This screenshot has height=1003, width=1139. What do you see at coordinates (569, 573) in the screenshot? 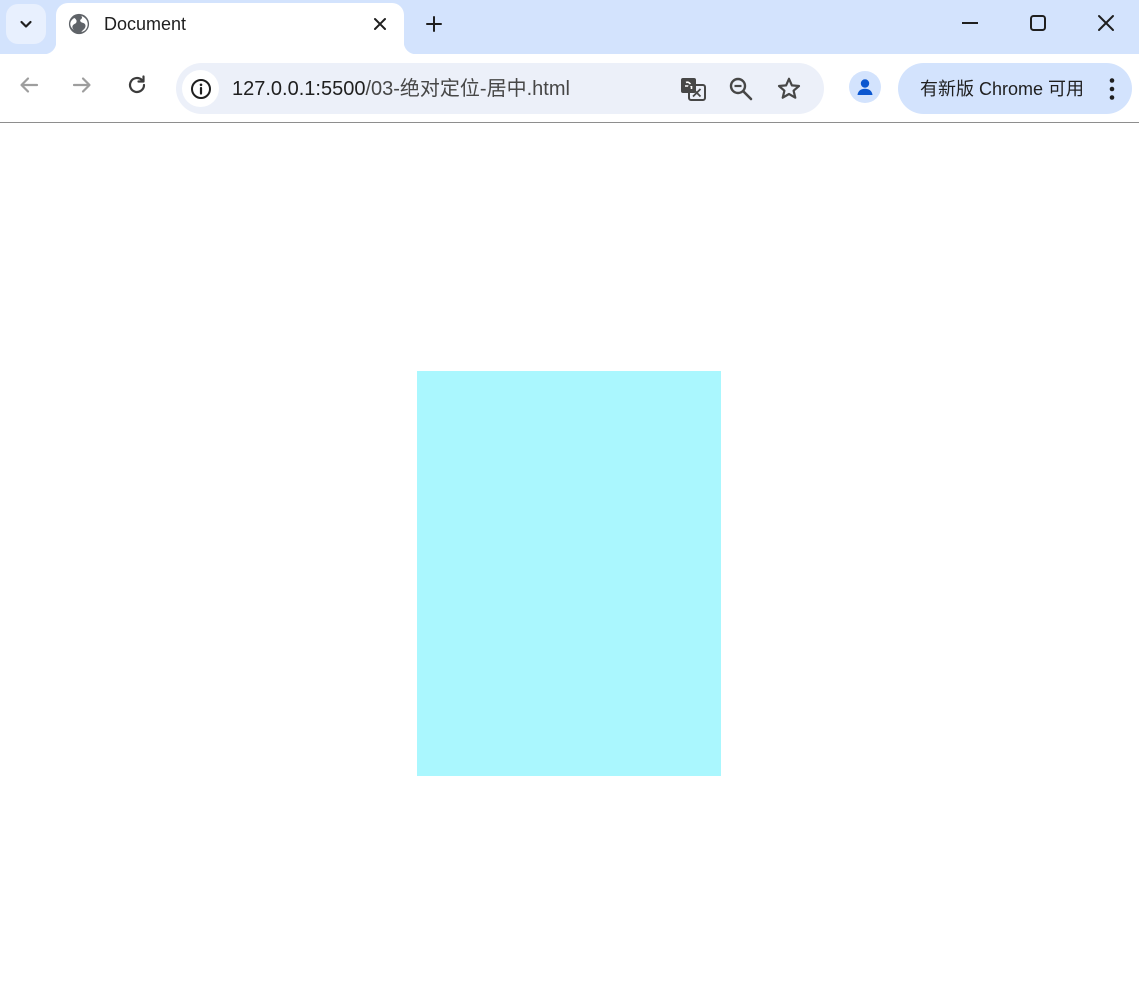
I see `centered-box` at bounding box center [569, 573].